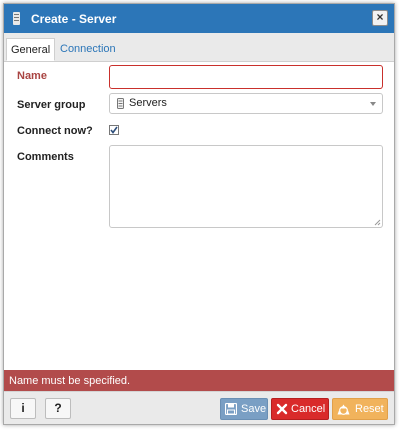 The width and height of the screenshot is (399, 430). Describe the element at coordinates (199, 47) in the screenshot. I see `tab-bar: General Connection` at that location.